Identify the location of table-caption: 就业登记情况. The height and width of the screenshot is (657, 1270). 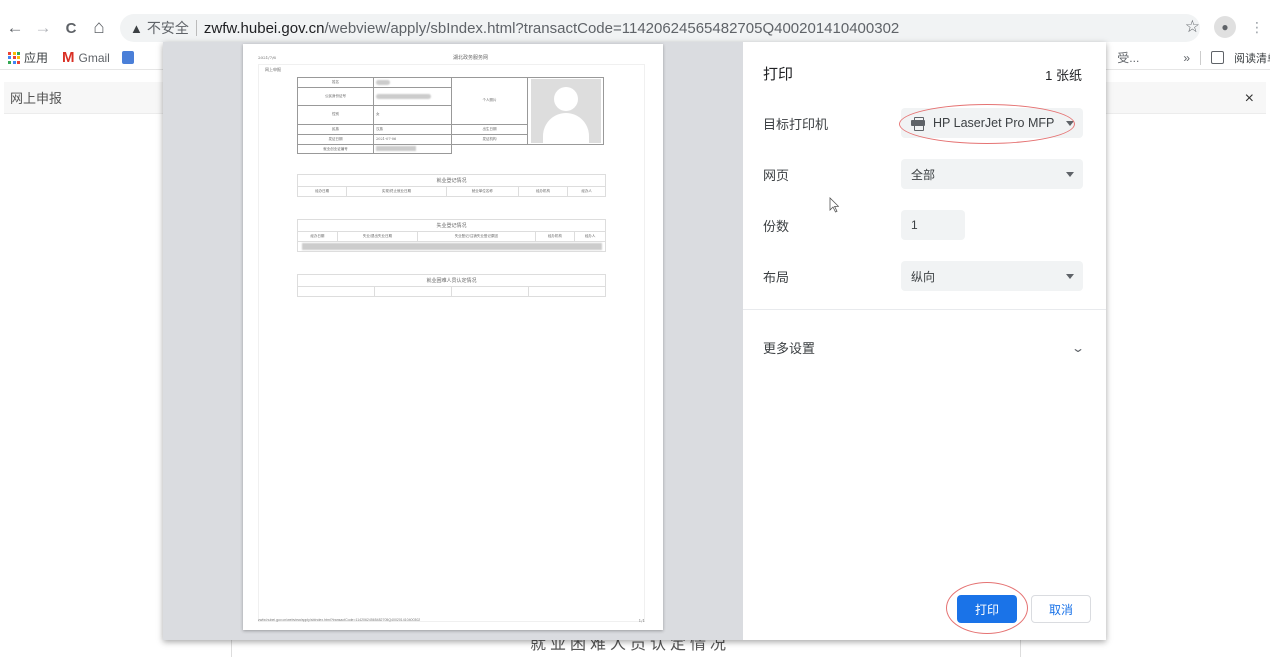
(451, 180).